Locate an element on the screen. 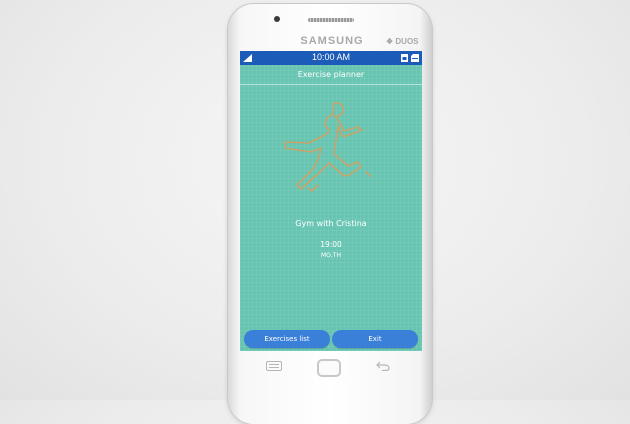 This screenshot has width=630, height=424. event-title: Gym with Cristina is located at coordinates (331, 223).